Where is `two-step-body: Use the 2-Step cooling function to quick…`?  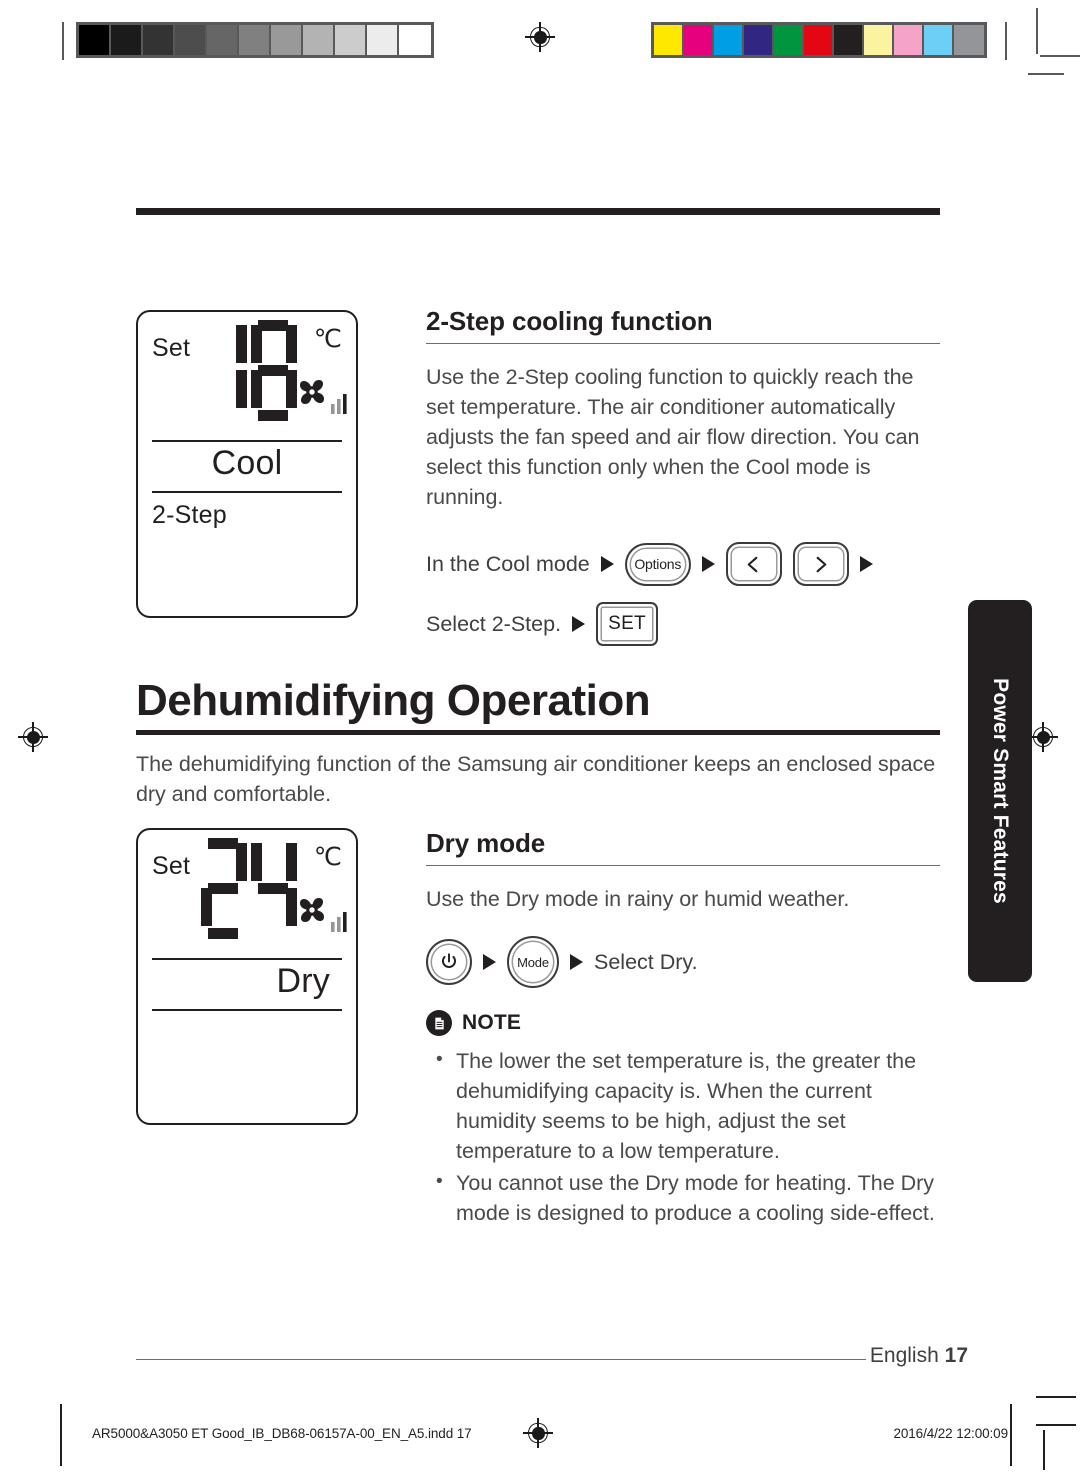 two-step-body: Use the 2-Step cooling function to quick… is located at coordinates (673, 437).